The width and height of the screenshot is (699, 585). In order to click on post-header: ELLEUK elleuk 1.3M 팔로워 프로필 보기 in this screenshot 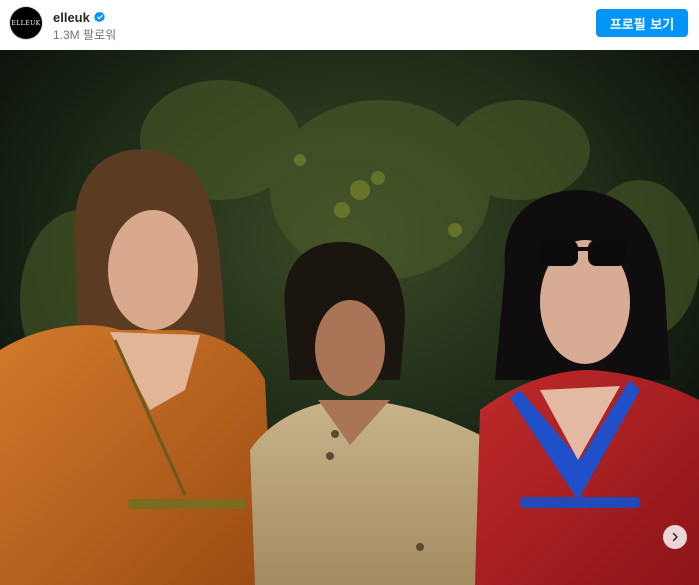, I will do `click(349, 25)`.